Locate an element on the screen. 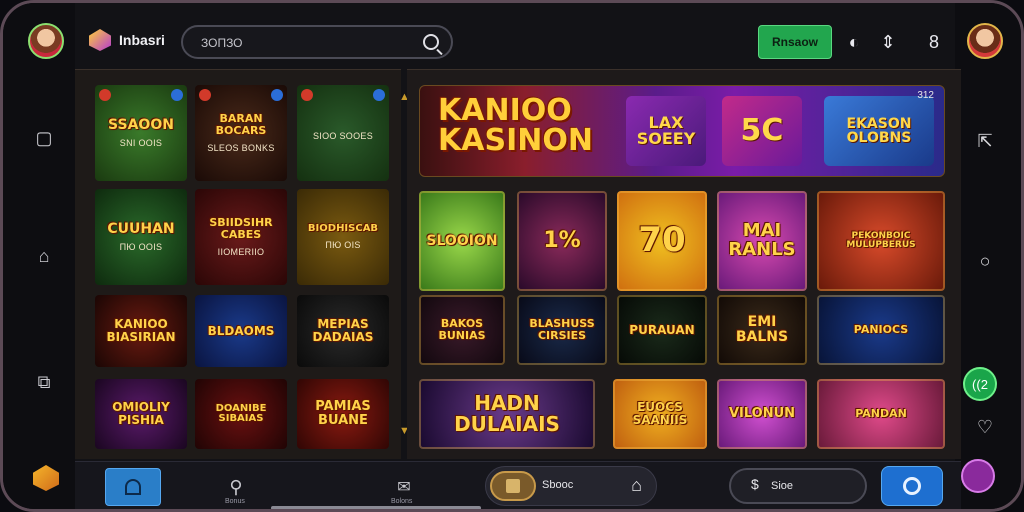  ring-icon is located at coordinates (912, 486).